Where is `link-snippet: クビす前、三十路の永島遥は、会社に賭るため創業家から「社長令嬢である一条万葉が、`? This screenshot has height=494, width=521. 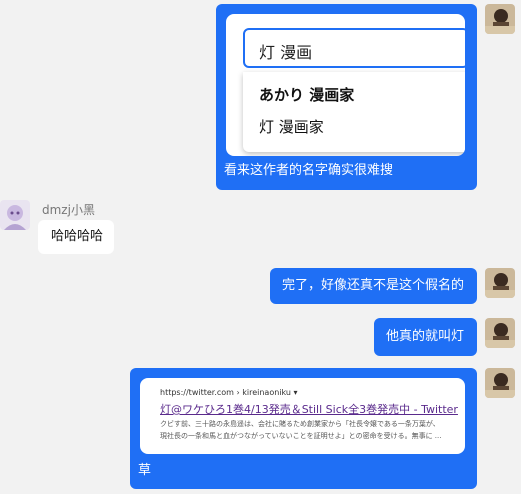 link-snippet: クビす前、三十路の永島遥は、会社に賭るため創業家から「社長令嬢である一条万葉が、 is located at coordinates (300, 424).